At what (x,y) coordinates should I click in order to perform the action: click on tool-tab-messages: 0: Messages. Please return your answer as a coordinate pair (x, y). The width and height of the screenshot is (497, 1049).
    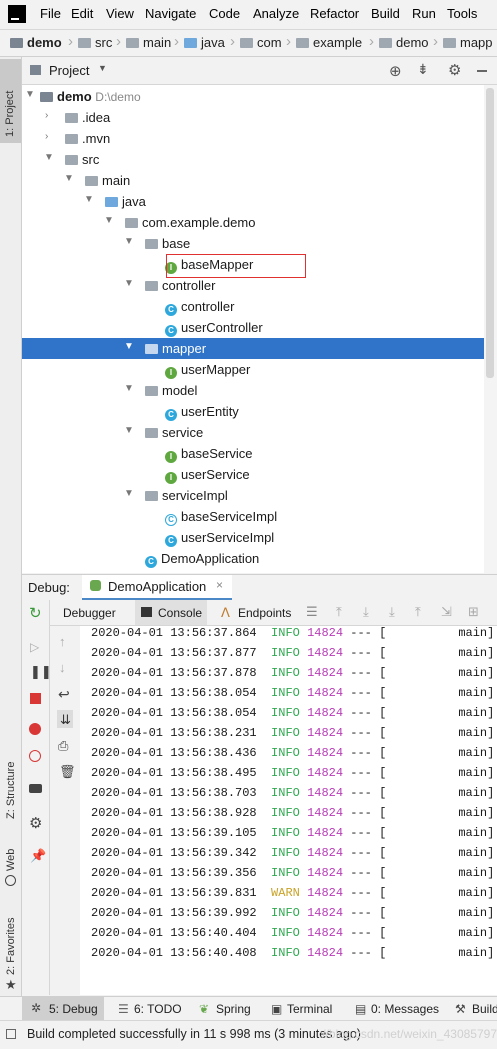
    Looking at the image, I should click on (405, 1009).